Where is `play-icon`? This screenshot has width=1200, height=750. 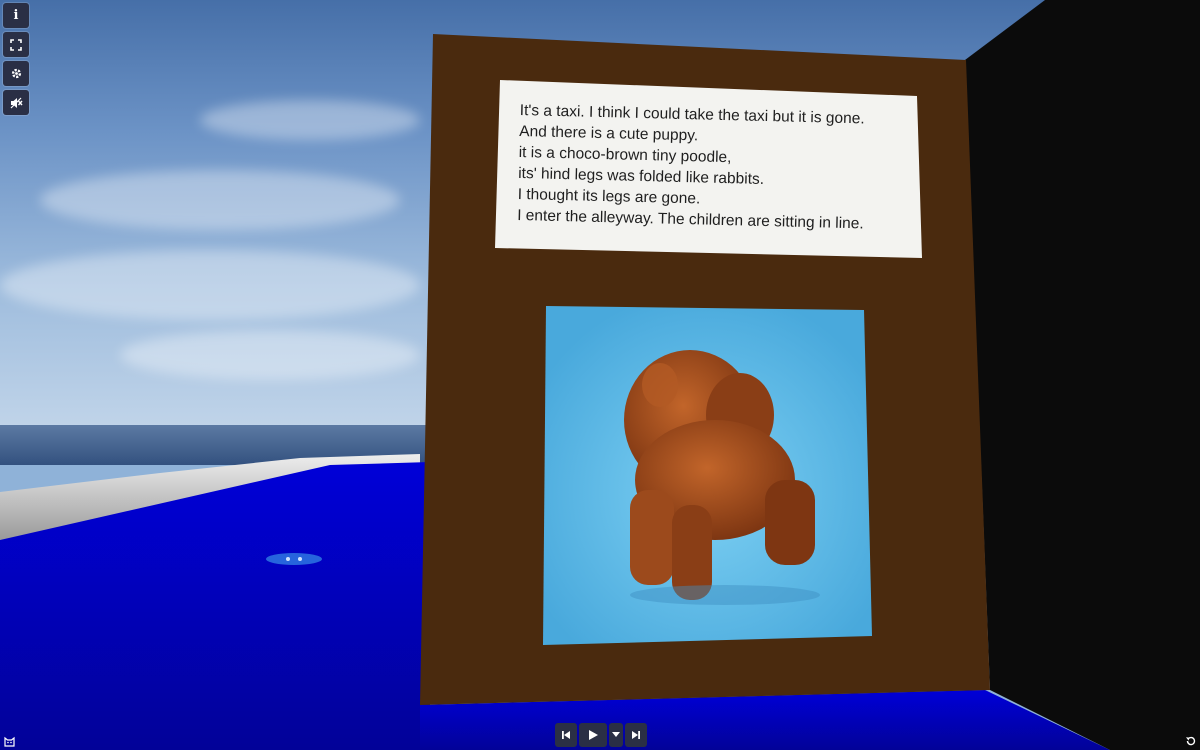 play-icon is located at coordinates (593, 735).